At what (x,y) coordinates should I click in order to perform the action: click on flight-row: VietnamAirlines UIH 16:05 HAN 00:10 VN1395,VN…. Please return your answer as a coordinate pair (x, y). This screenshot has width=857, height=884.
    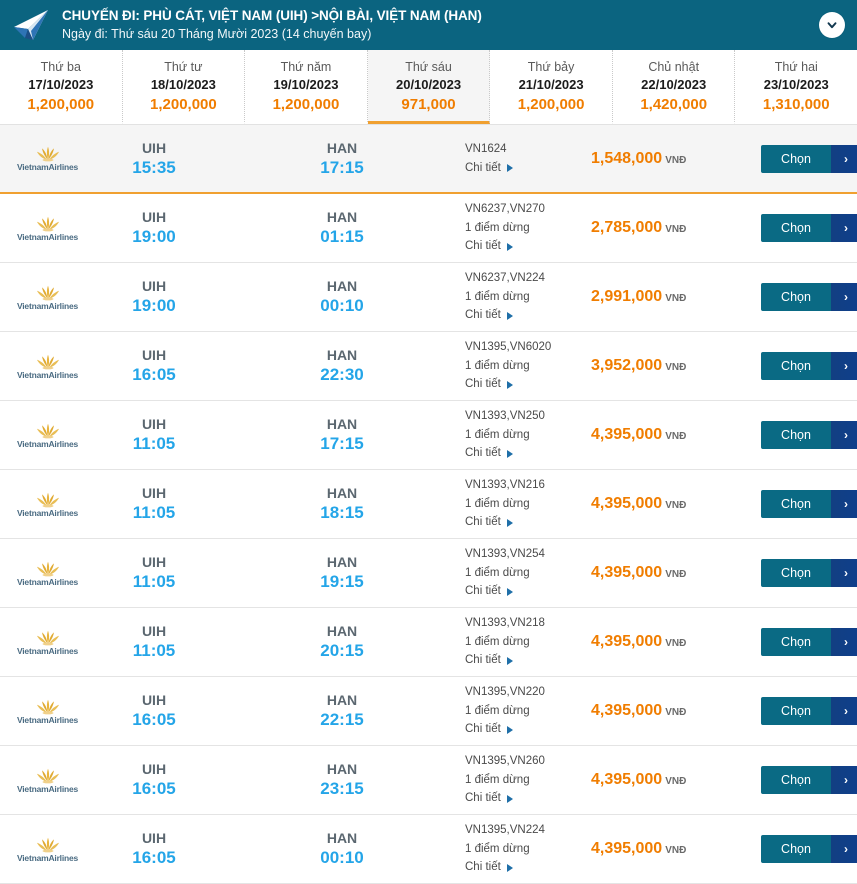
    Looking at the image, I should click on (428, 849).